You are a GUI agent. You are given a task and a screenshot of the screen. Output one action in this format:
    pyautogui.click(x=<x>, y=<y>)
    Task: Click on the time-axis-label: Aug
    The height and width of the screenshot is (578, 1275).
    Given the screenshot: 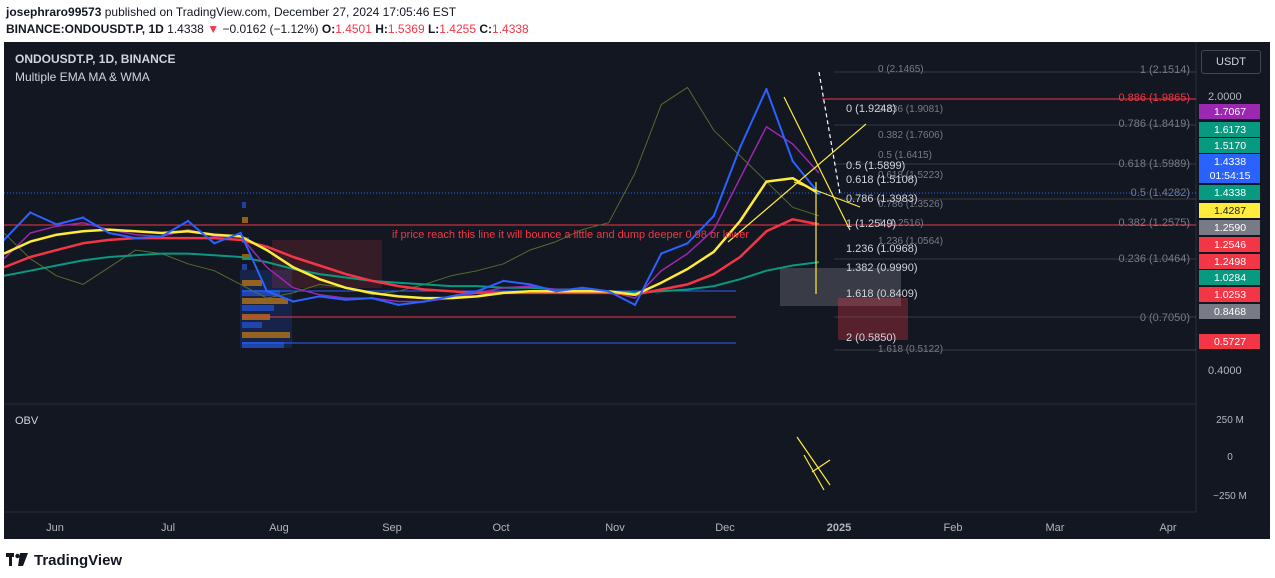 What is the action you would take?
    pyautogui.click(x=279, y=528)
    